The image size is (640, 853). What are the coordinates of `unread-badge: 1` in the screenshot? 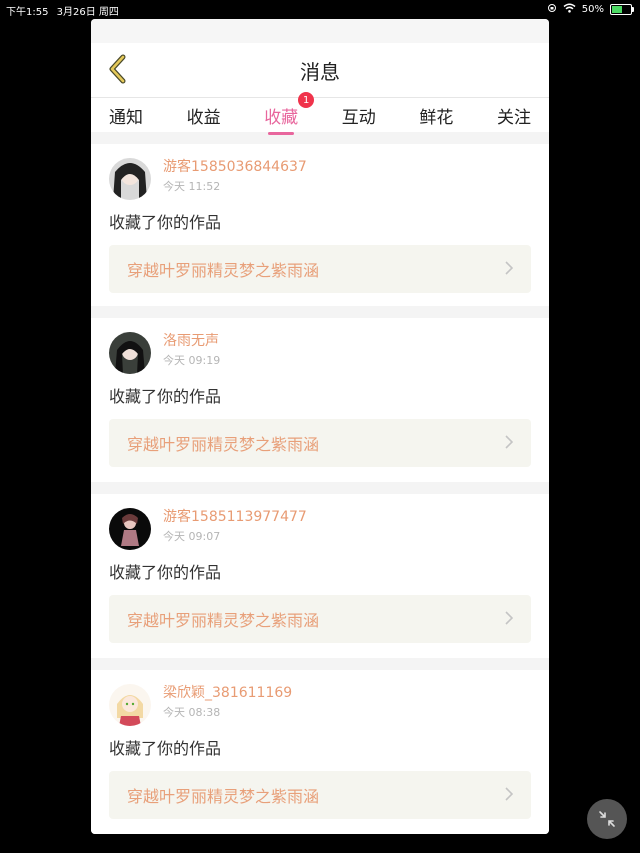 It's located at (306, 100).